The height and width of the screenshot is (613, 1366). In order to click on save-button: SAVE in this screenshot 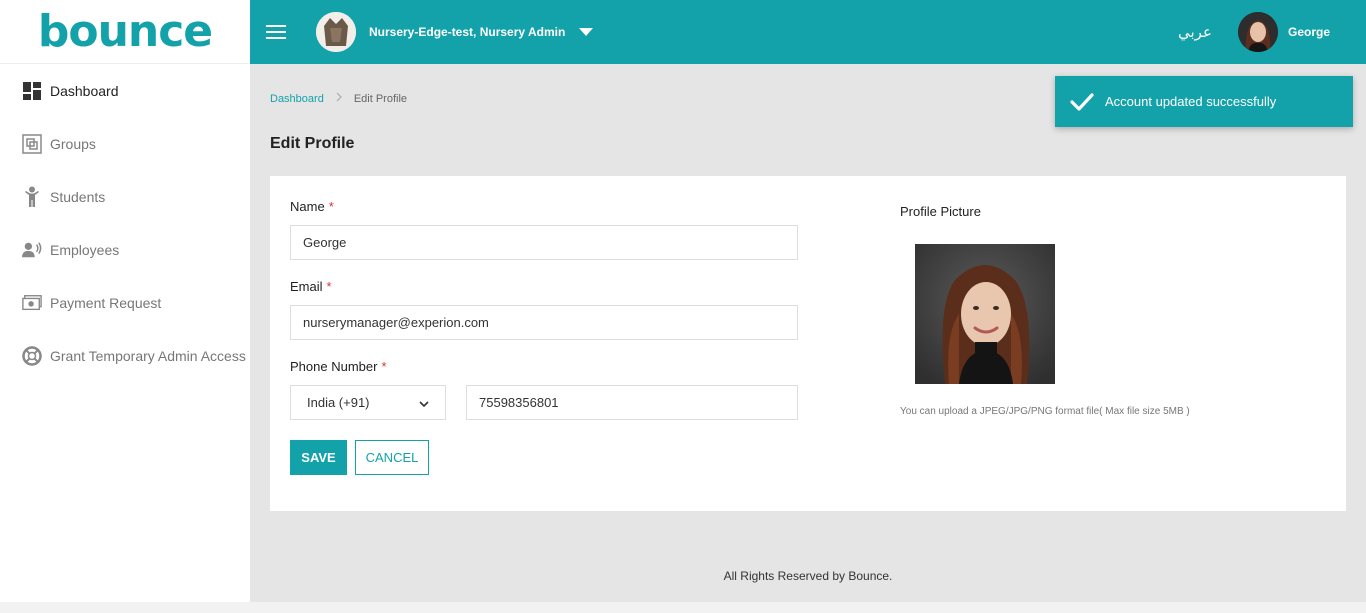, I will do `click(318, 457)`.